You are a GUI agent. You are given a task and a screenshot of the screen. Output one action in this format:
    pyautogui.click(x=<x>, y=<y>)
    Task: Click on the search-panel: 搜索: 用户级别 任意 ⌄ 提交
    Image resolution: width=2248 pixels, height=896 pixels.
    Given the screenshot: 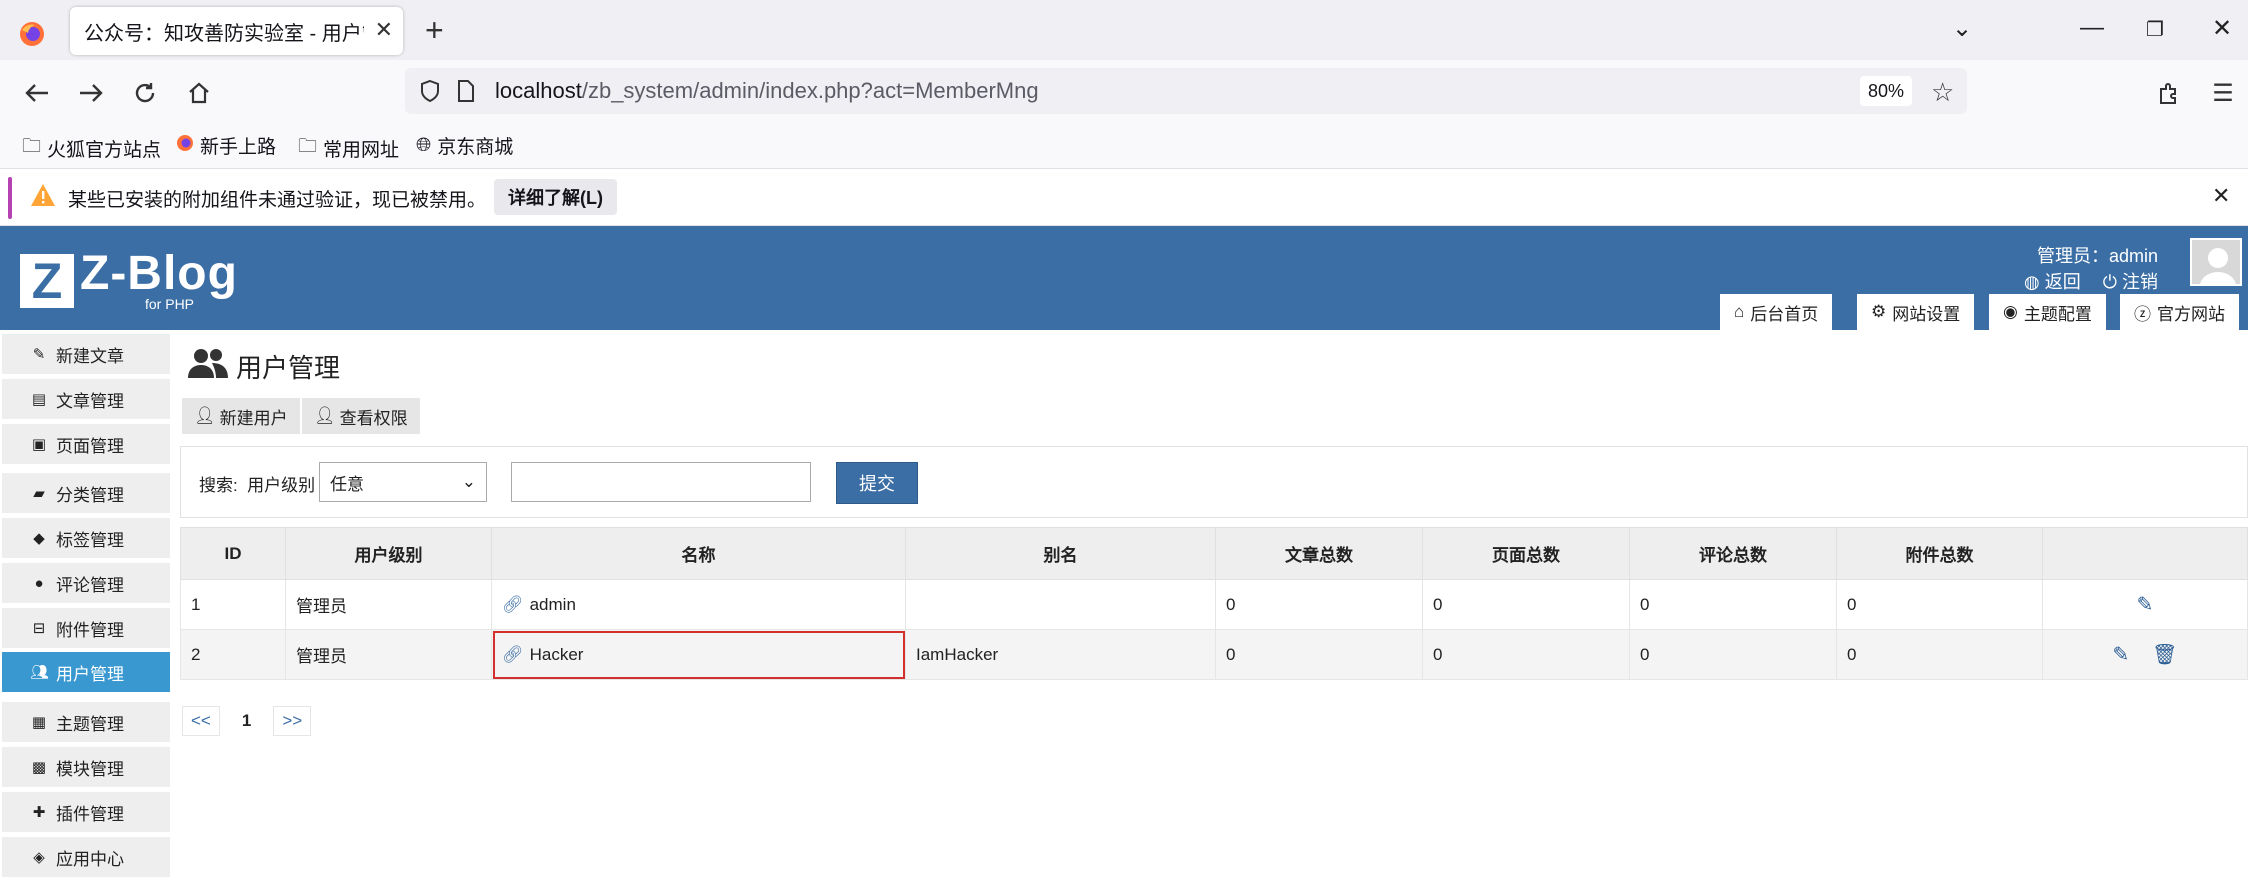 What is the action you would take?
    pyautogui.click(x=1214, y=482)
    